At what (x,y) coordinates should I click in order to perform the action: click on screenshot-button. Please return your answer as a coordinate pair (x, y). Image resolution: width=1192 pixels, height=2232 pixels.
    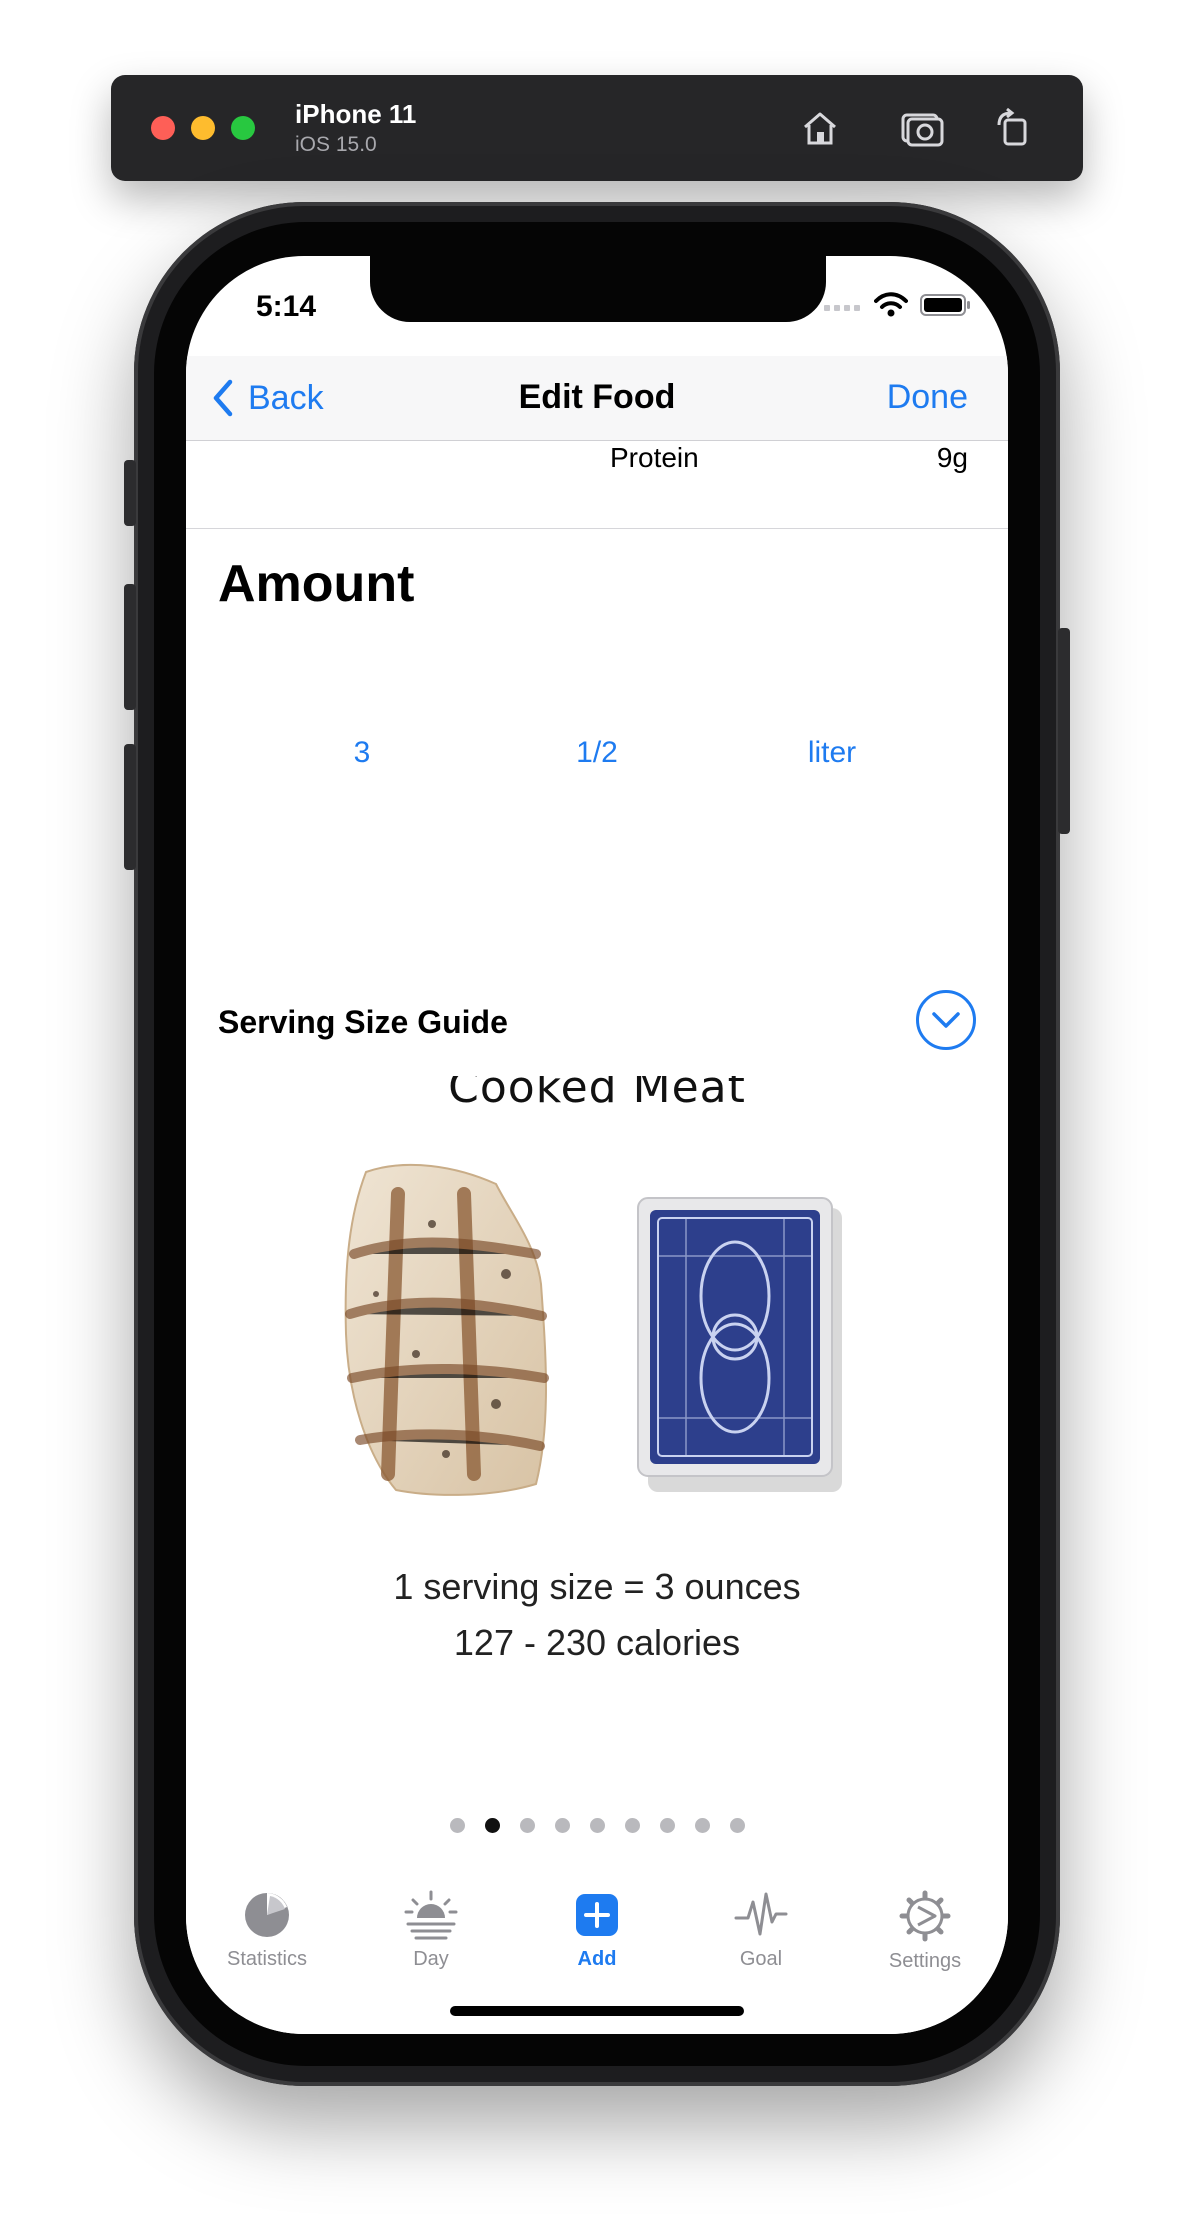
    Looking at the image, I should click on (922, 128).